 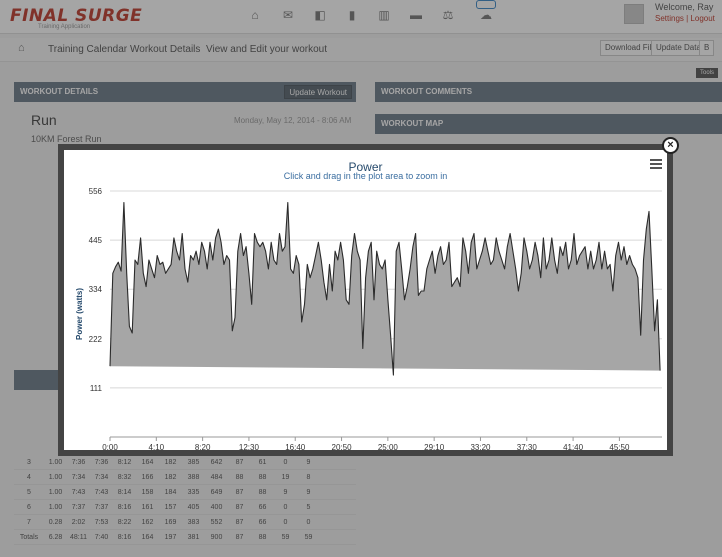 I want to click on x-tick-label: 37:30, so click(x=527, y=446).